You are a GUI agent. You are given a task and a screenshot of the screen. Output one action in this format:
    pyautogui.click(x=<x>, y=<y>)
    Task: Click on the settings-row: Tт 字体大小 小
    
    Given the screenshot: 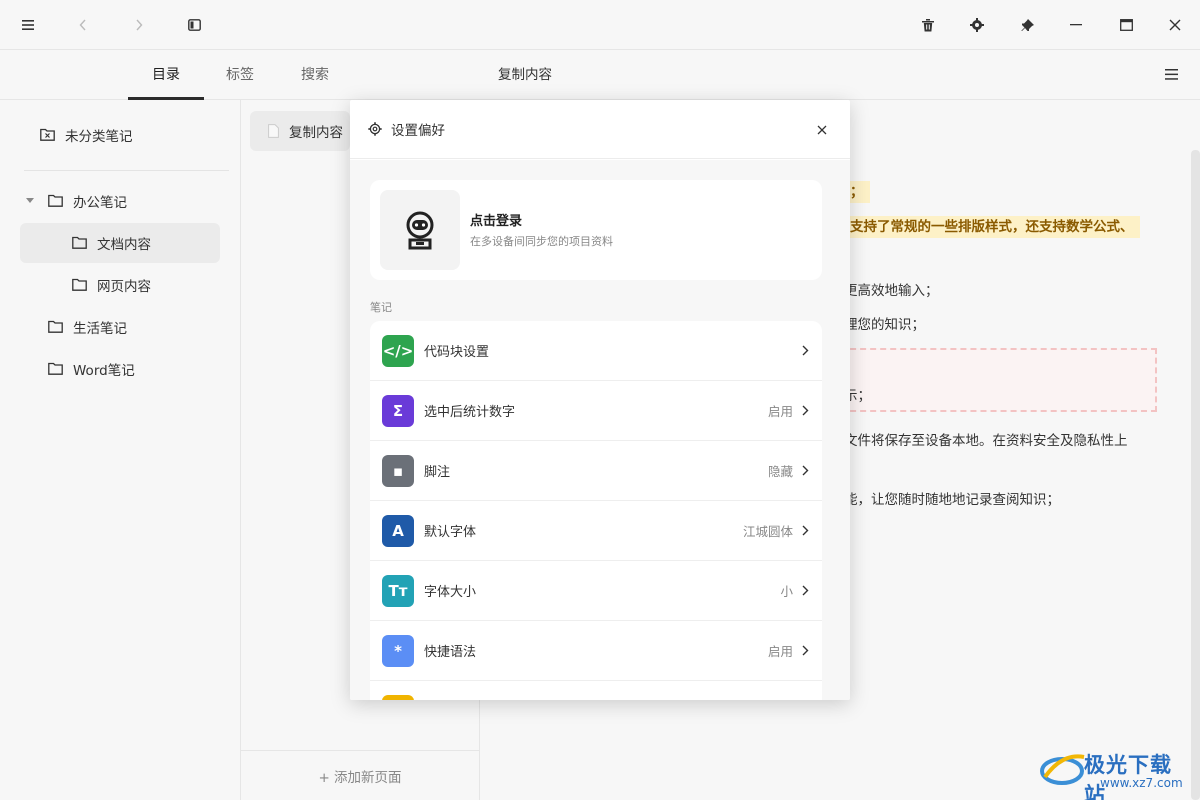 What is the action you would take?
    pyautogui.click(x=596, y=591)
    